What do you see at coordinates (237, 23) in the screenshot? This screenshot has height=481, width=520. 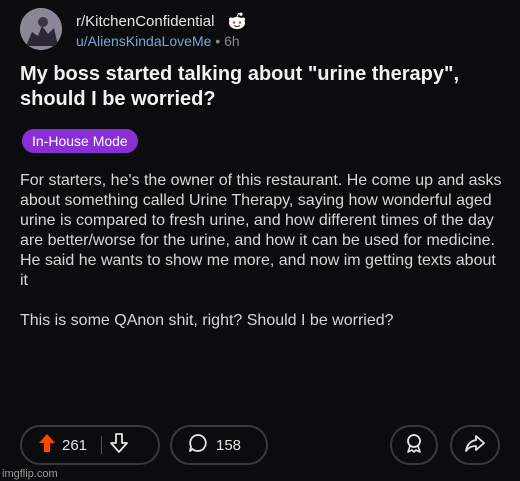 I see `reddit-logo-icon` at bounding box center [237, 23].